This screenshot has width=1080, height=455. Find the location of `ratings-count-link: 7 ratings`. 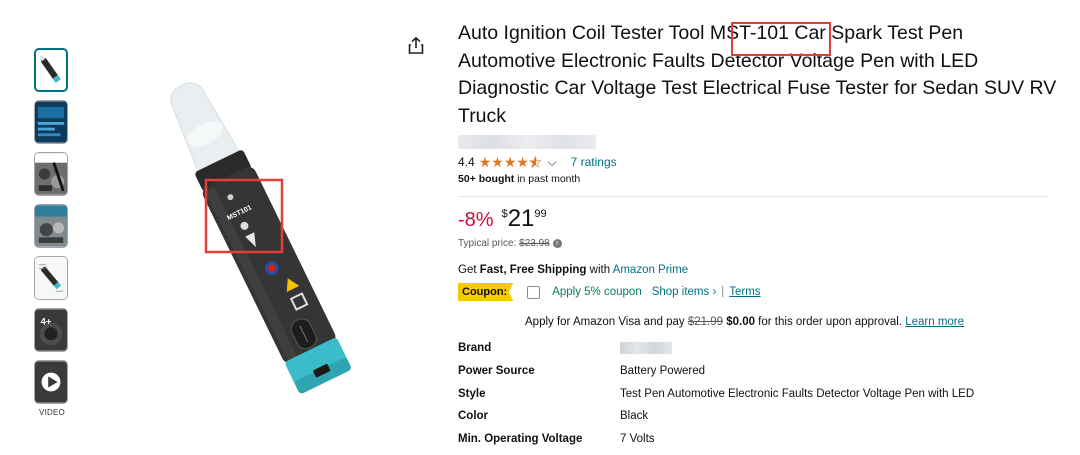

ratings-count-link: 7 ratings is located at coordinates (594, 162).